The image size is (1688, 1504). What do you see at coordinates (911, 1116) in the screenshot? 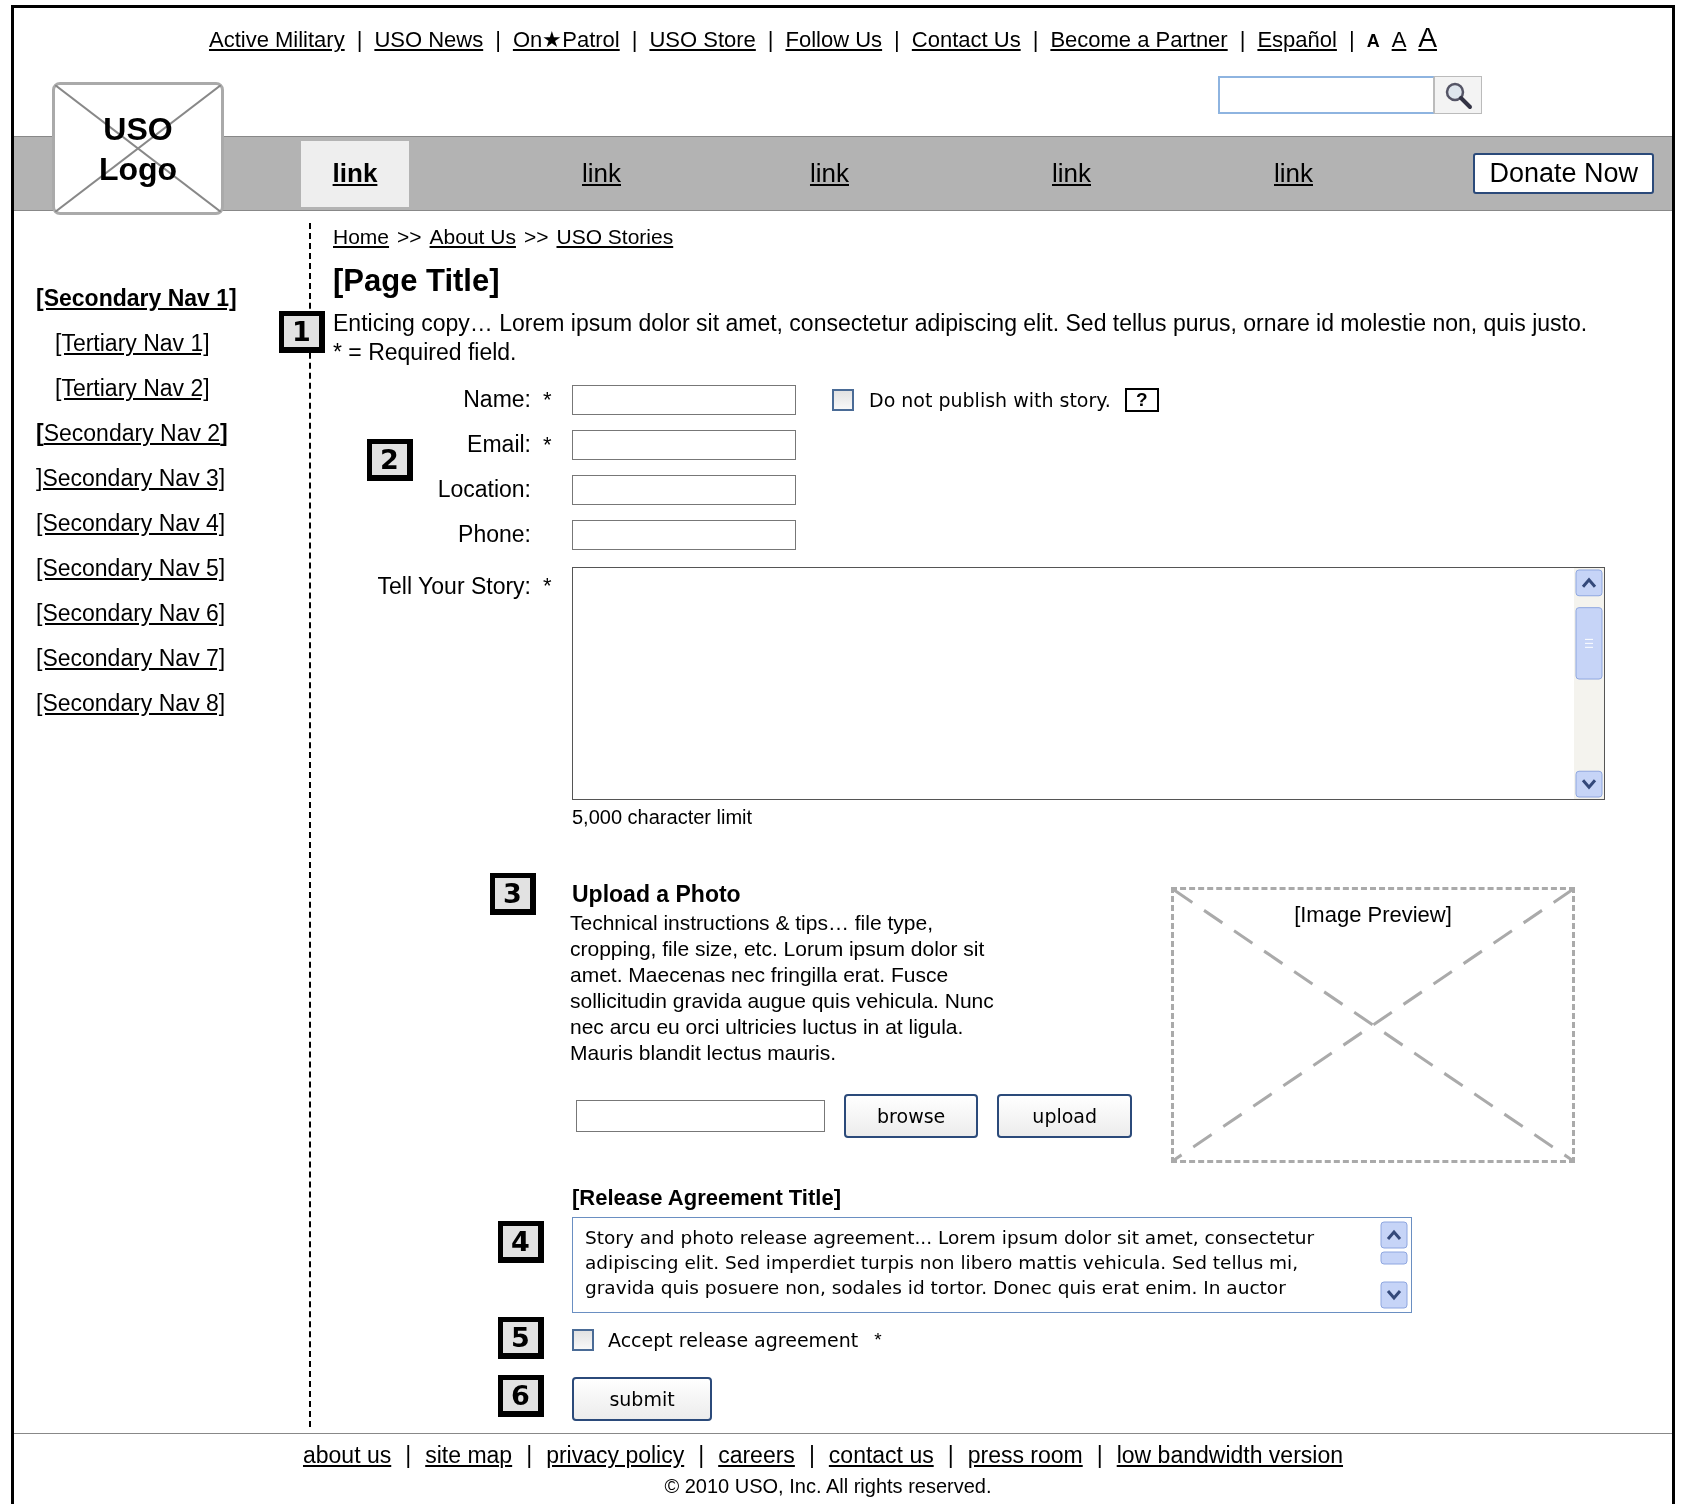
I see `upload-button: browse` at bounding box center [911, 1116].